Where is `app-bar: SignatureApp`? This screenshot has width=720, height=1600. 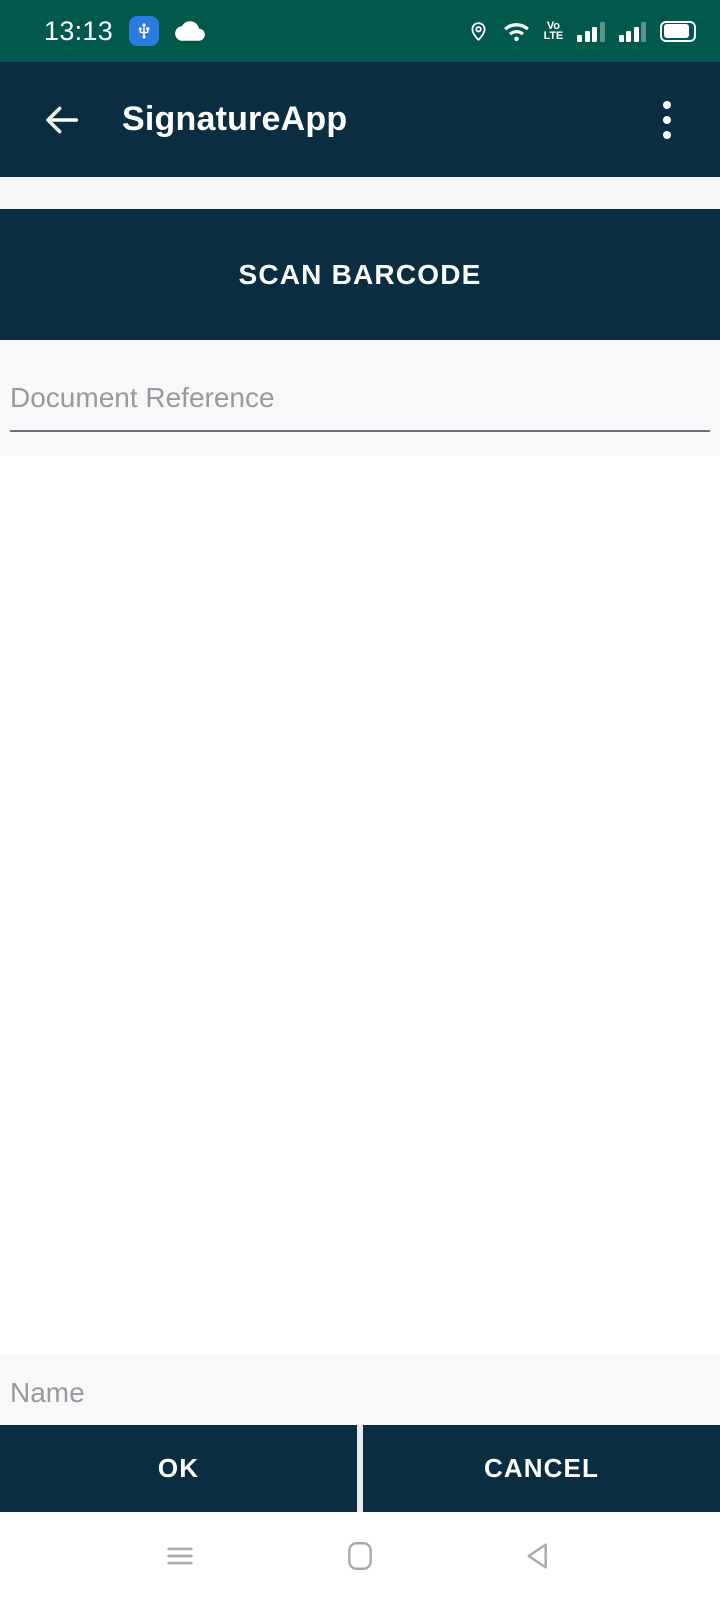
app-bar: SignatureApp is located at coordinates (360, 119).